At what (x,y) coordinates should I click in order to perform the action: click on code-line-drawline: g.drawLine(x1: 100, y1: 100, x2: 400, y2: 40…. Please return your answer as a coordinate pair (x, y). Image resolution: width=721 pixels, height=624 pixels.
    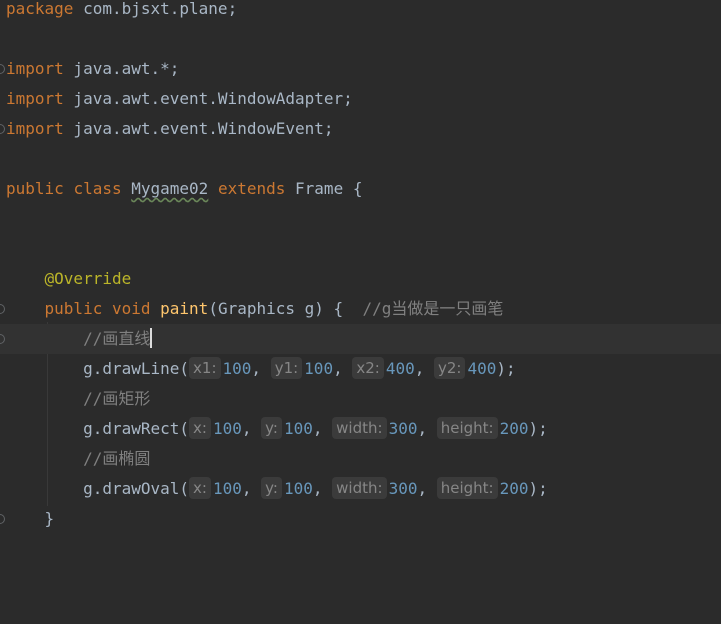
    Looking at the image, I should click on (360, 369).